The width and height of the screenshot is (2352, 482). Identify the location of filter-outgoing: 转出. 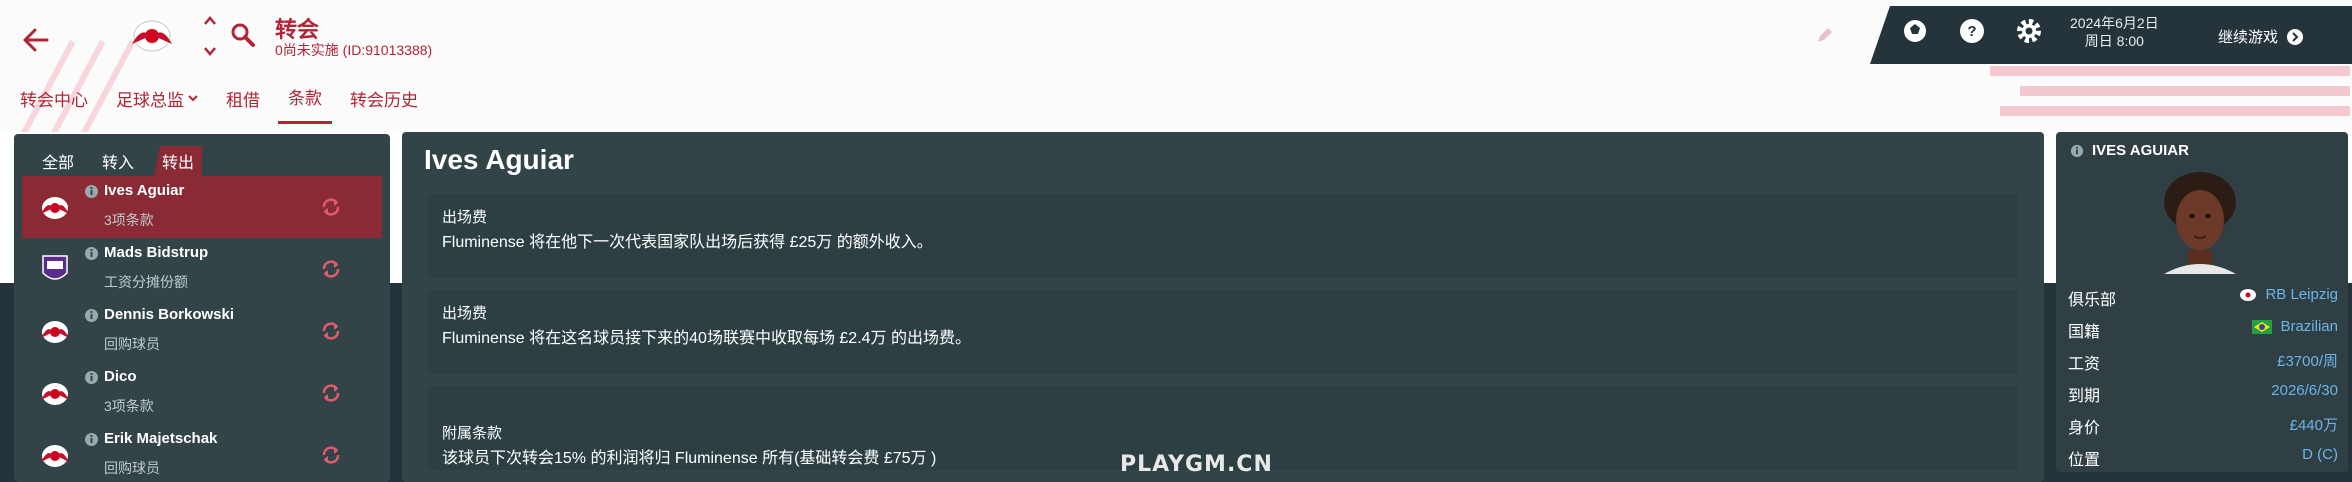
(178, 161).